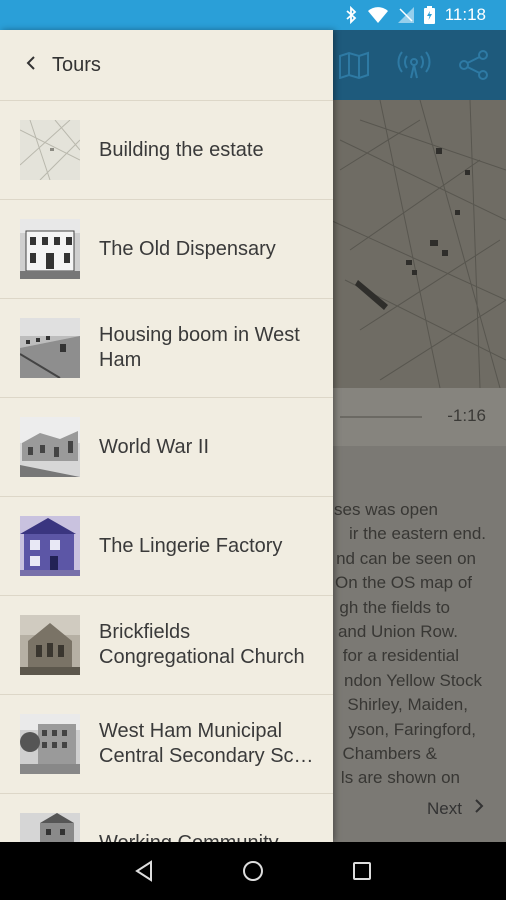  I want to click on drawer-header: Tours, so click(166, 65).